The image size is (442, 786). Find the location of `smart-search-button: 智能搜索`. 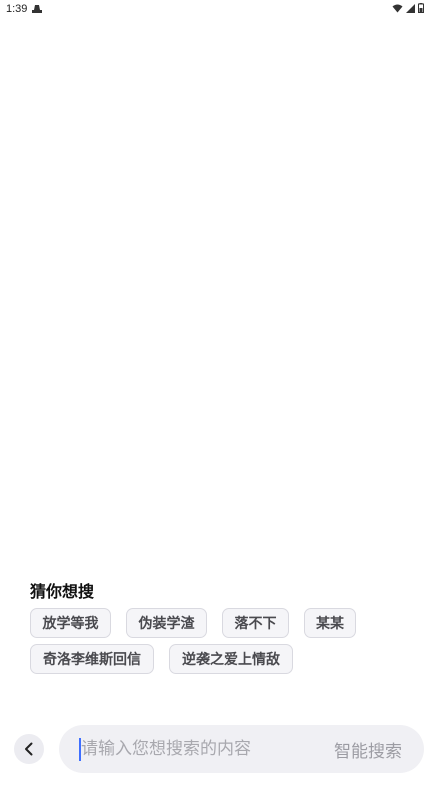

smart-search-button: 智能搜索 is located at coordinates (368, 749).